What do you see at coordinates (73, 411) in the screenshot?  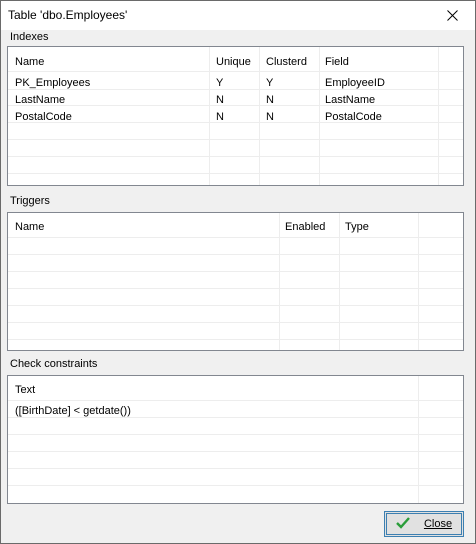 I see `table-row-cell: ([BirthDate] < getdate())` at bounding box center [73, 411].